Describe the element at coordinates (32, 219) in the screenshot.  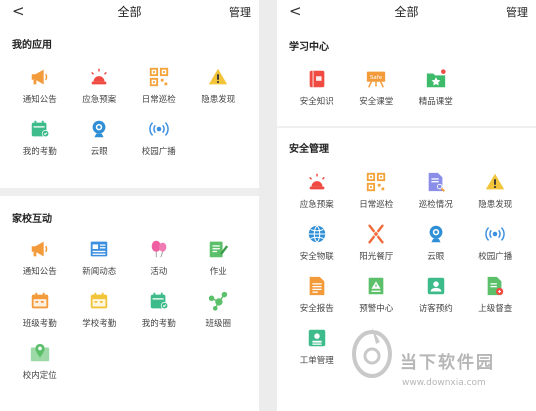
I see `section-title-home-school: 家校互动` at that location.